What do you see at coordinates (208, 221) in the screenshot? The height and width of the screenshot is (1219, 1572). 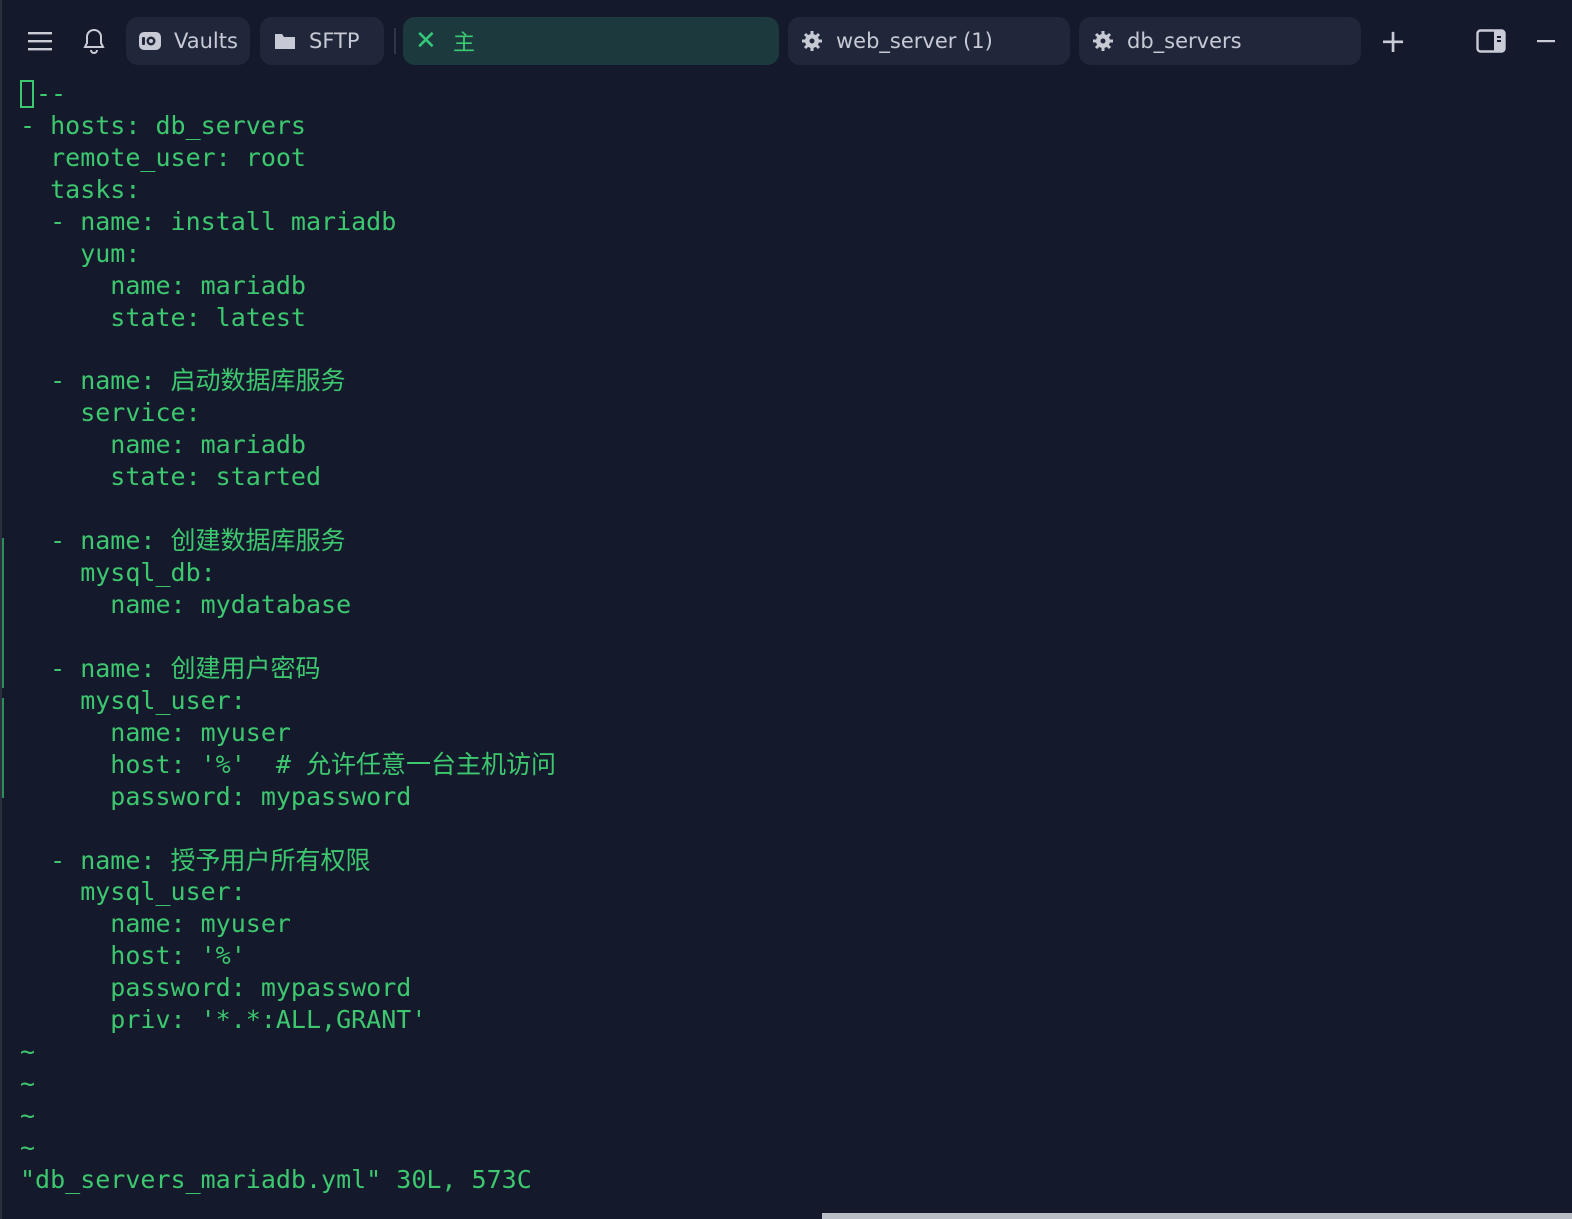 I see `terminal-line: - name: install mariadb` at bounding box center [208, 221].